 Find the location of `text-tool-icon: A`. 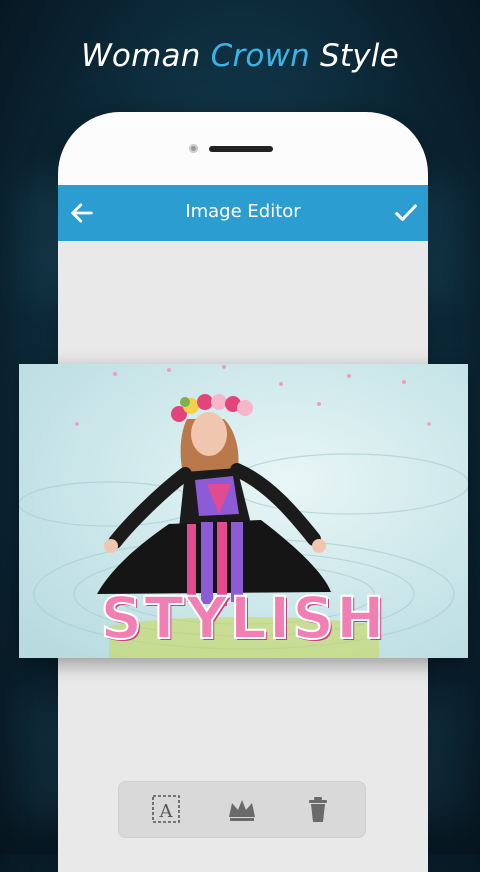

text-tool-icon: A is located at coordinates (166, 809).